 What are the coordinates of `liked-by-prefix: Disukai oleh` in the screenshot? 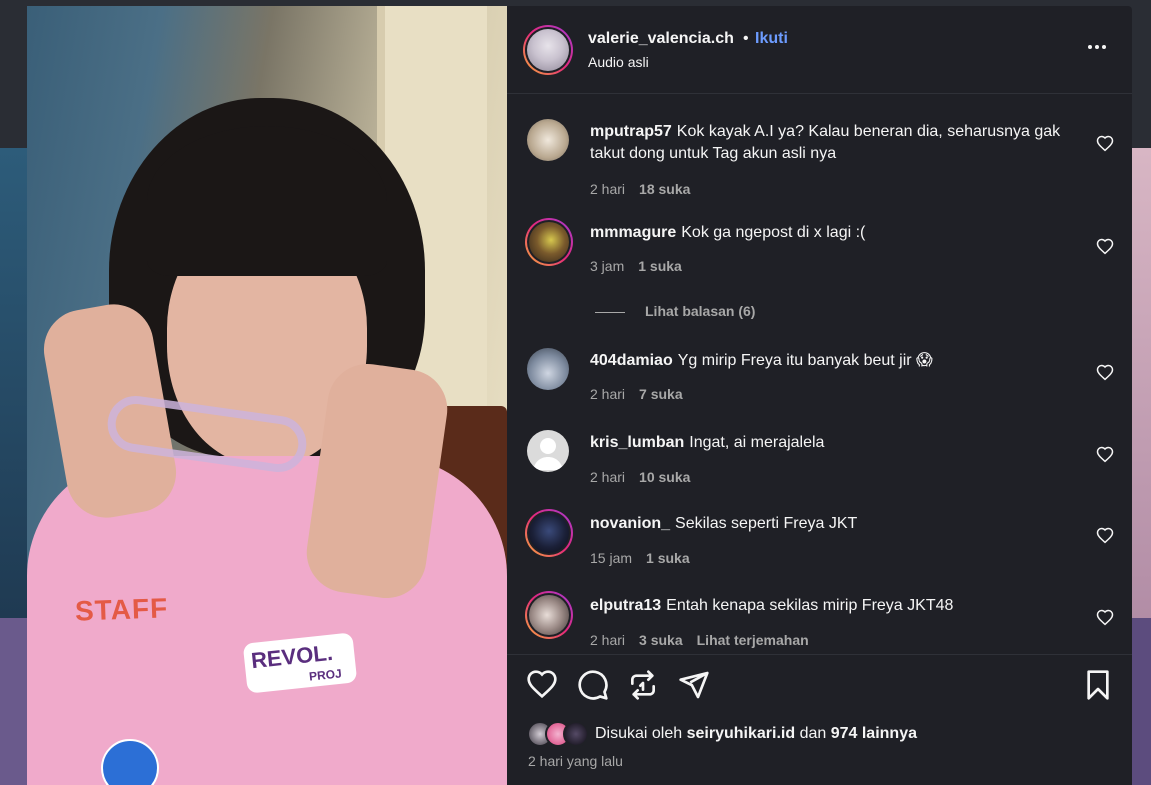 It's located at (639, 733).